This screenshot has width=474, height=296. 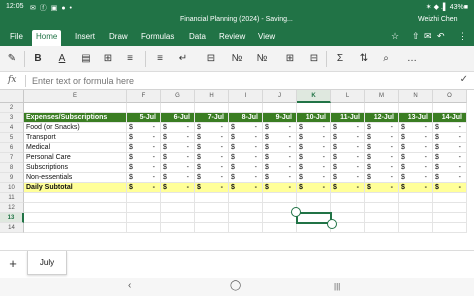 I want to click on function-icon: fx, so click(x=12, y=80).